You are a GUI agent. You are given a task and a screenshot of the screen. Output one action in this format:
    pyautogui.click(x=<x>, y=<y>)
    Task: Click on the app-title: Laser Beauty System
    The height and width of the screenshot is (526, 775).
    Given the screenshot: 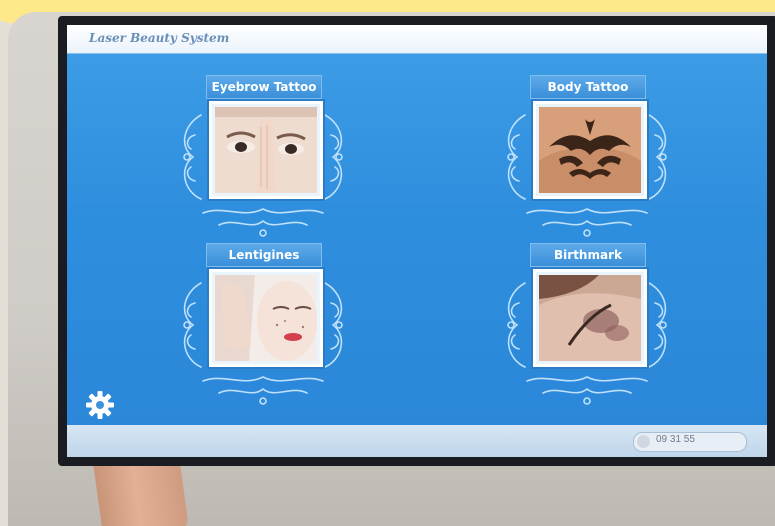 What is the action you would take?
    pyautogui.click(x=159, y=38)
    